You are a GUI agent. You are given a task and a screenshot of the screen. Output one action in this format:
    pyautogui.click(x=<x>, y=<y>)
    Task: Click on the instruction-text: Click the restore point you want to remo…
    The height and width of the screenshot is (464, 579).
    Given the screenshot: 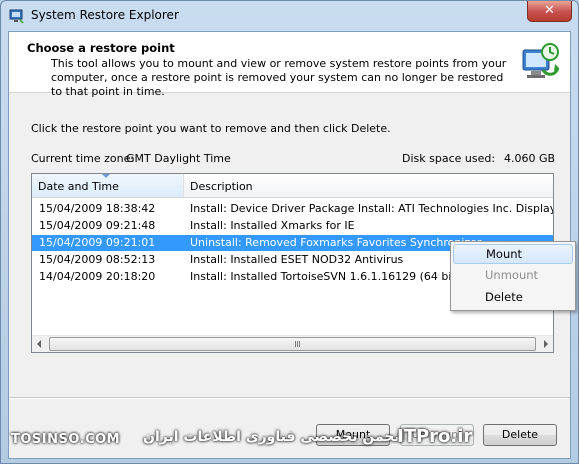 What is the action you would take?
    pyautogui.click(x=211, y=128)
    